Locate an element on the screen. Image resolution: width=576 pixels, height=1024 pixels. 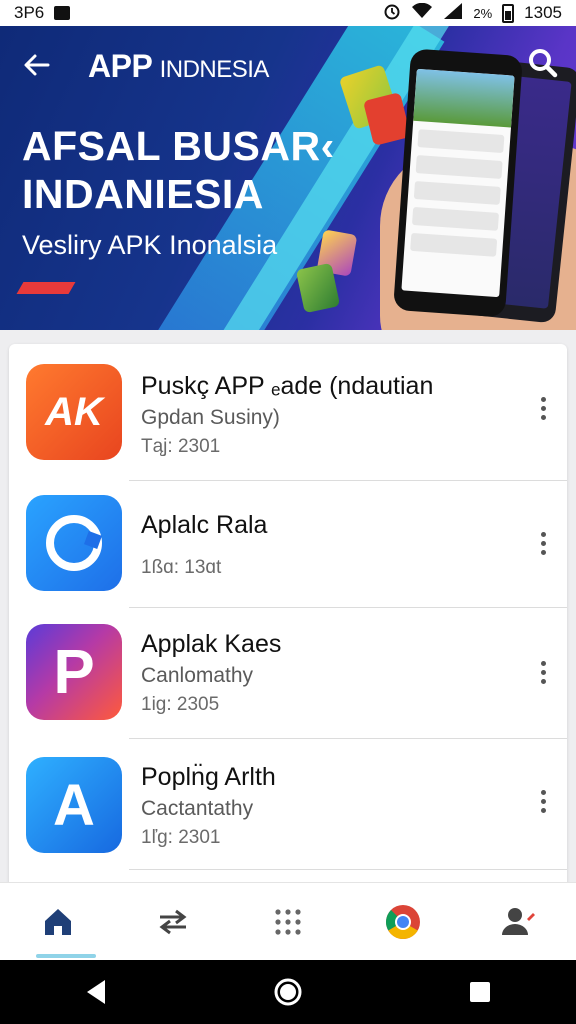
back-button is located at coordinates (37, 65).